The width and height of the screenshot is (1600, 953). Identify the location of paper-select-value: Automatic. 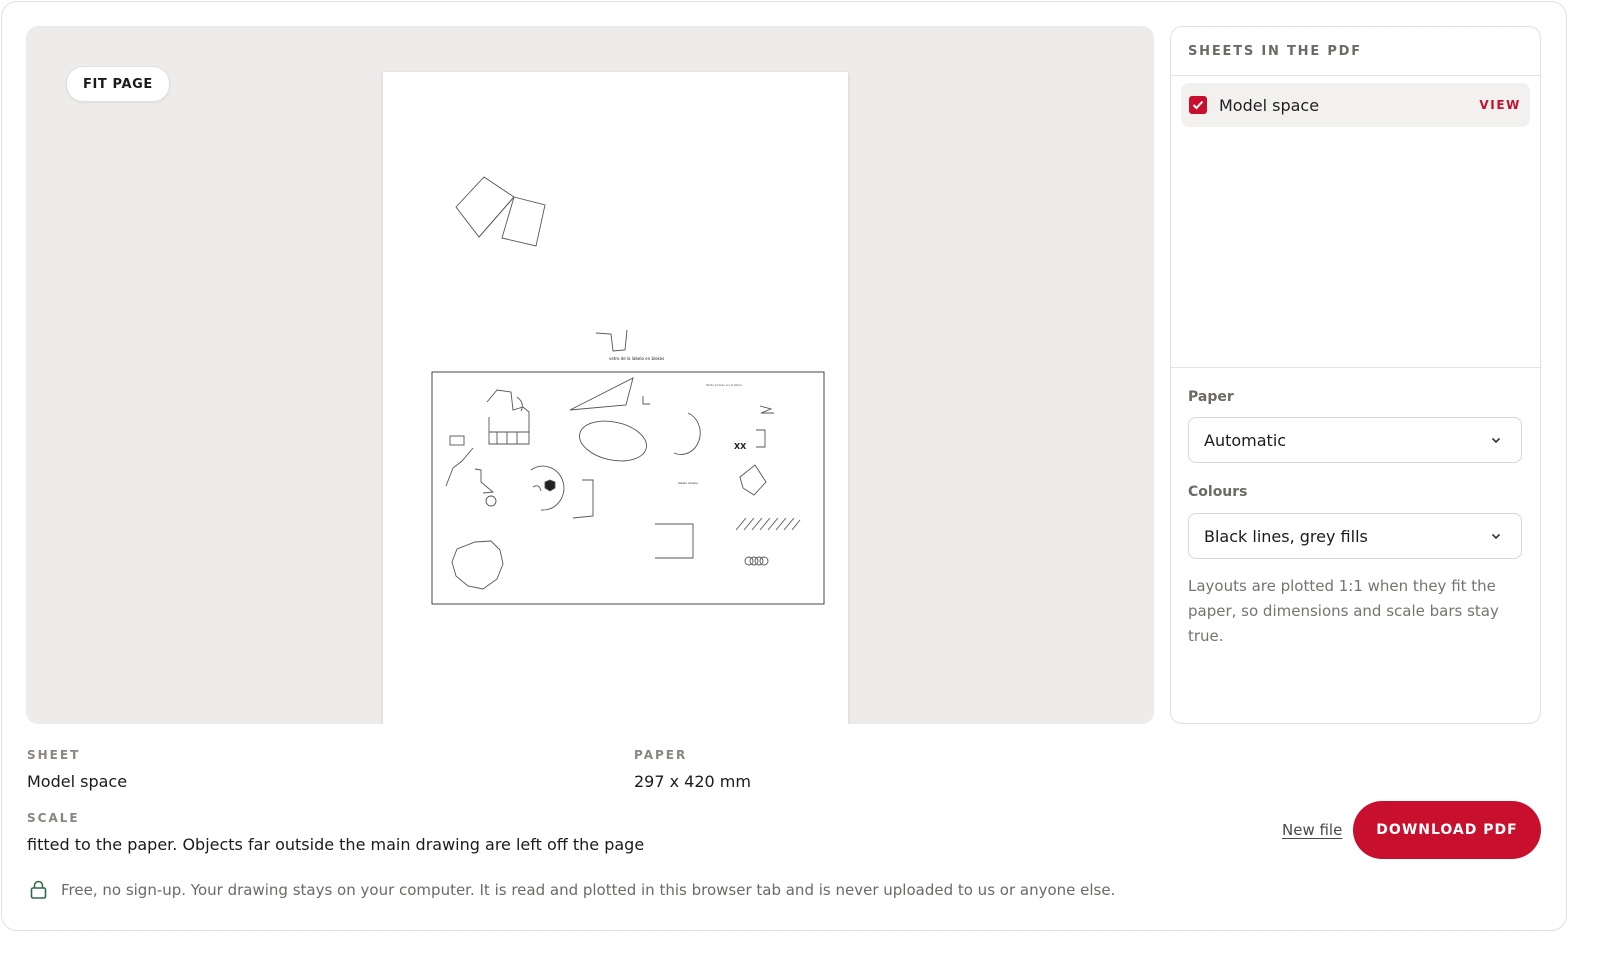
(1245, 440).